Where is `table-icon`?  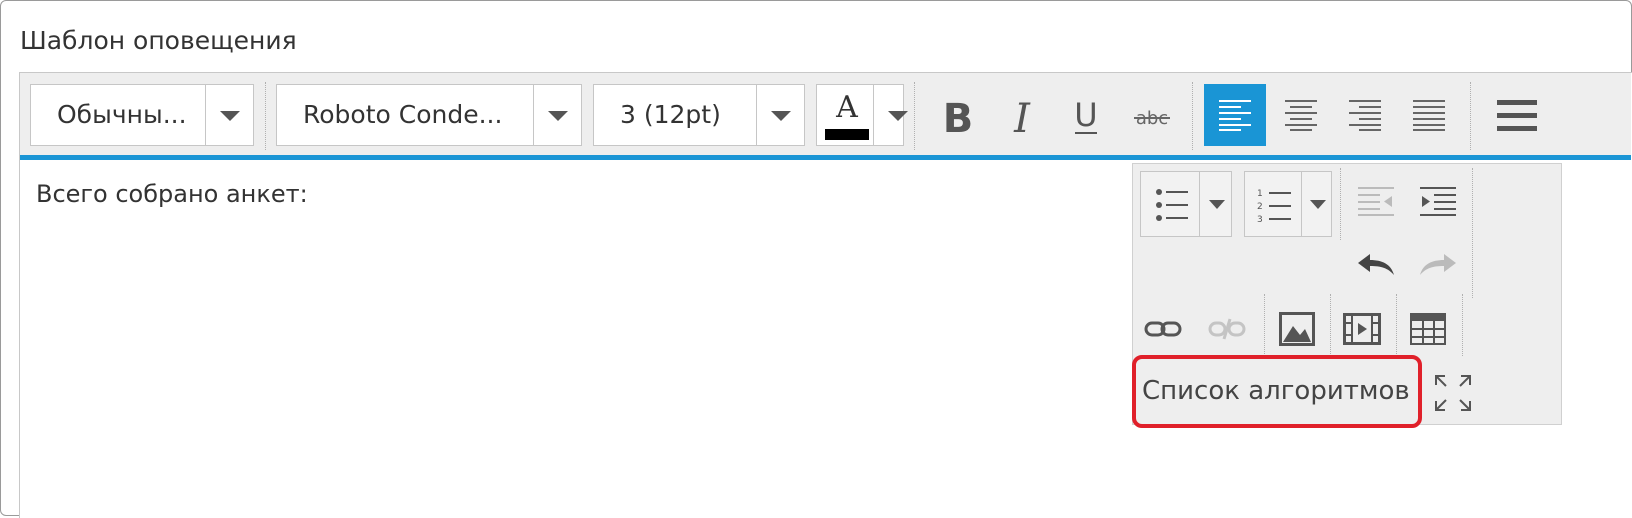 table-icon is located at coordinates (1428, 329).